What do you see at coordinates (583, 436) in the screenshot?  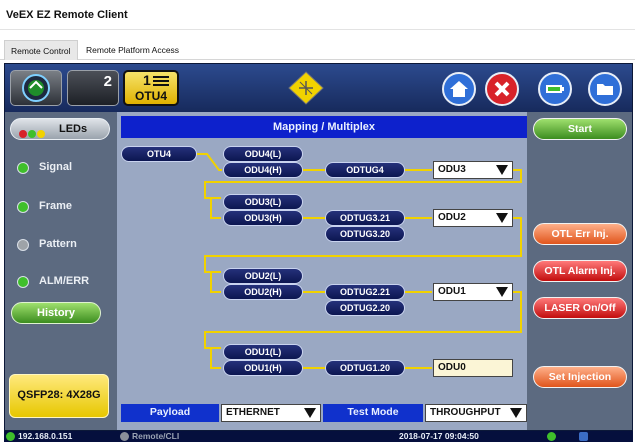 I see `network-icon` at bounding box center [583, 436].